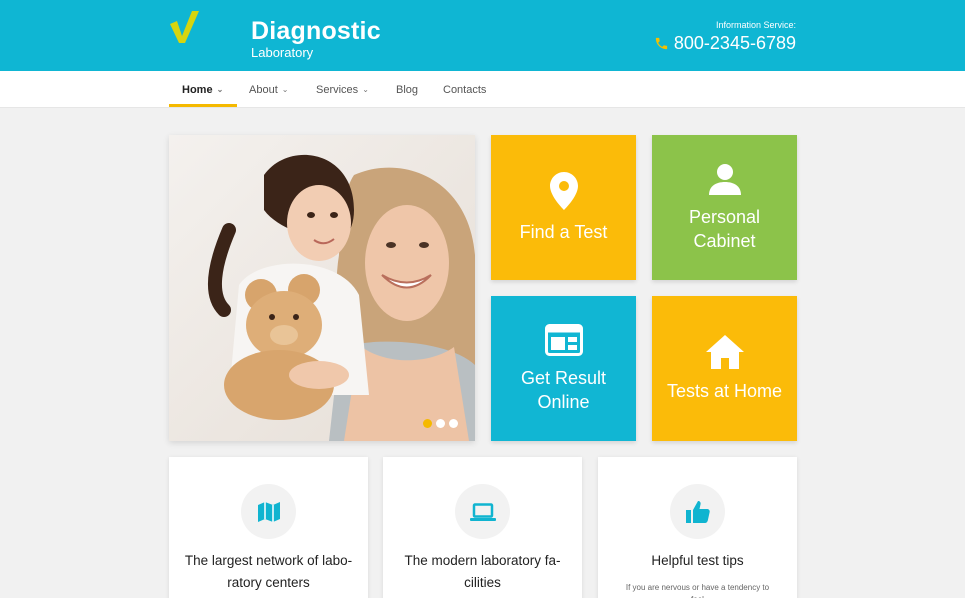 The width and height of the screenshot is (965, 598). I want to click on phone-number: 800-2345-6789, so click(725, 43).